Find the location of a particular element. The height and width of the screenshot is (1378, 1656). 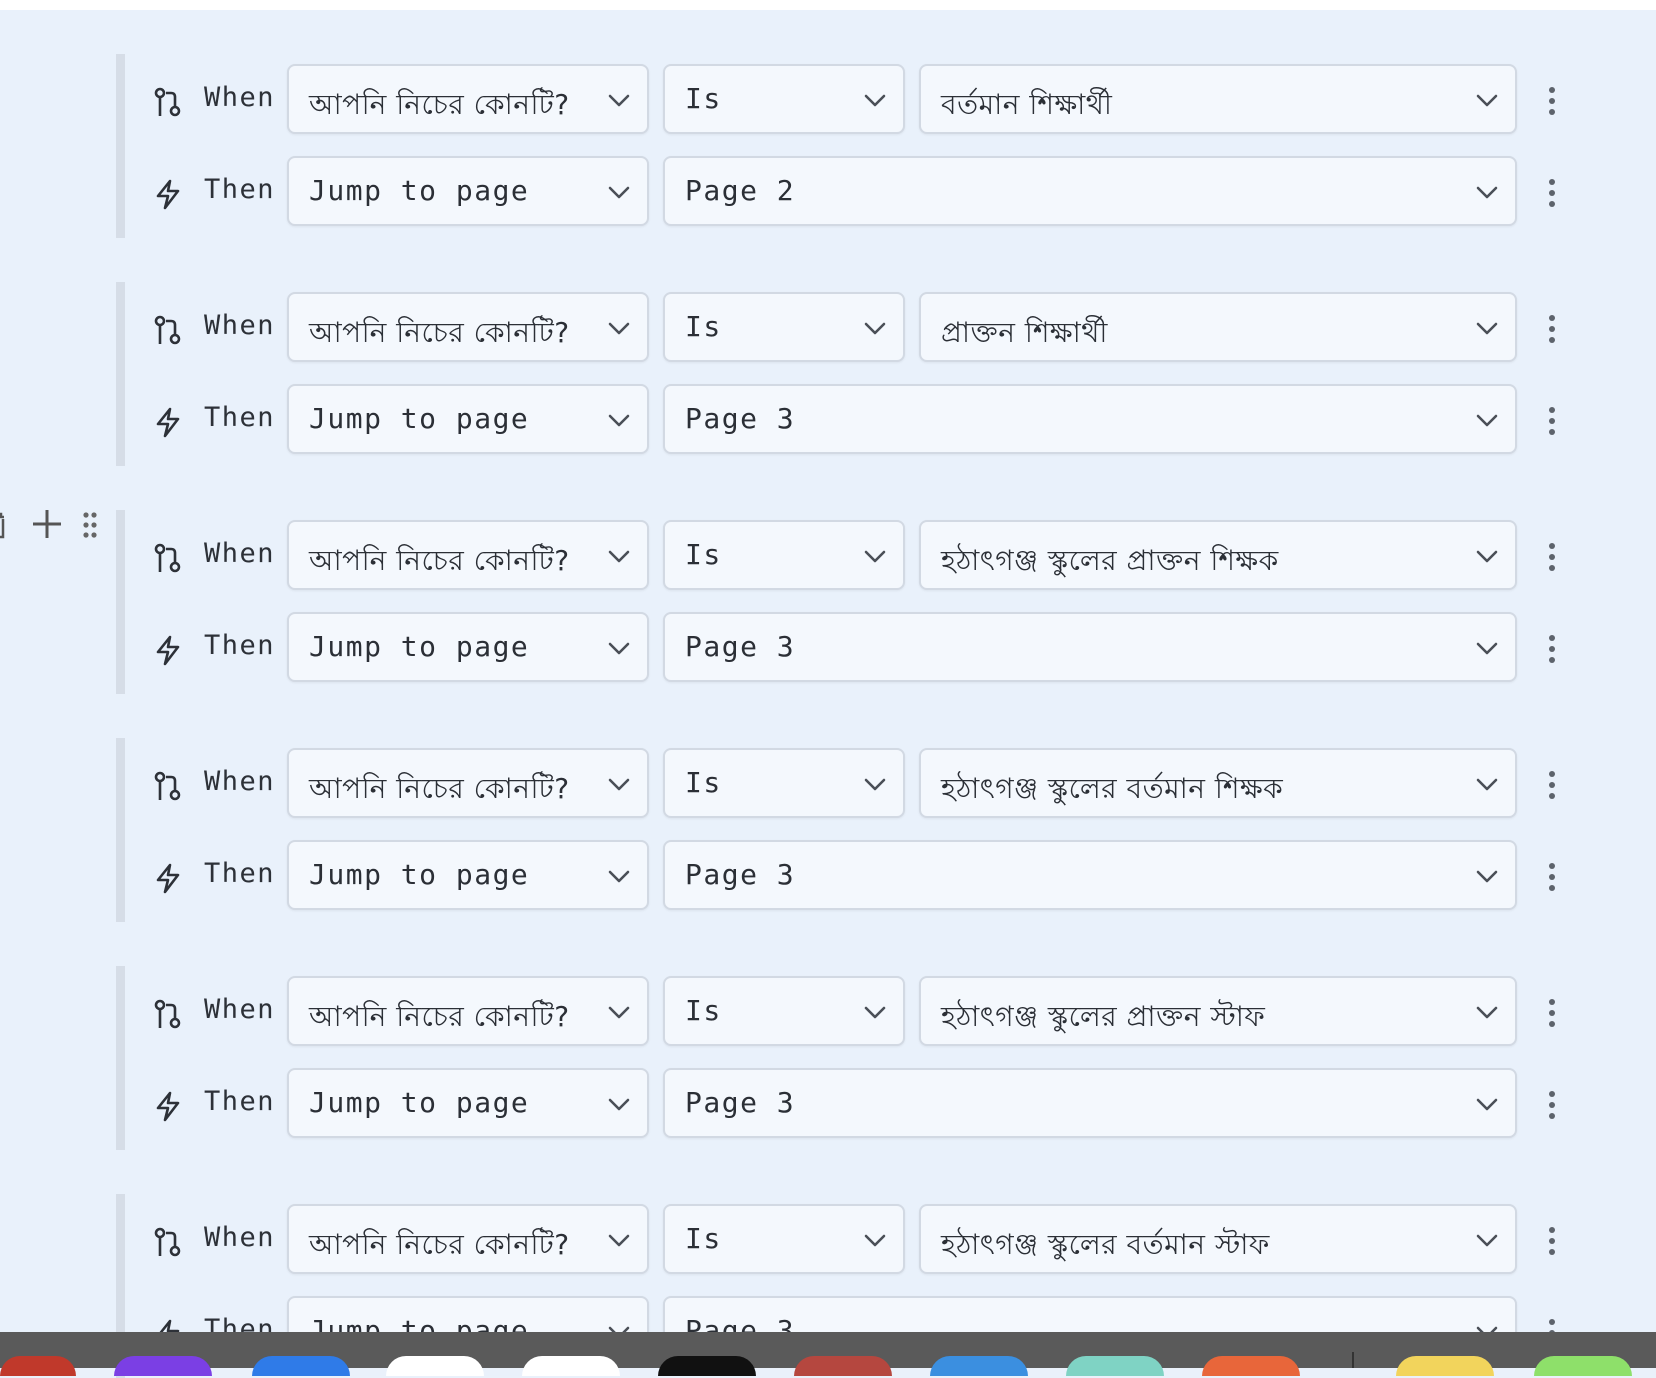

drag-handle-icon is located at coordinates (90, 525).